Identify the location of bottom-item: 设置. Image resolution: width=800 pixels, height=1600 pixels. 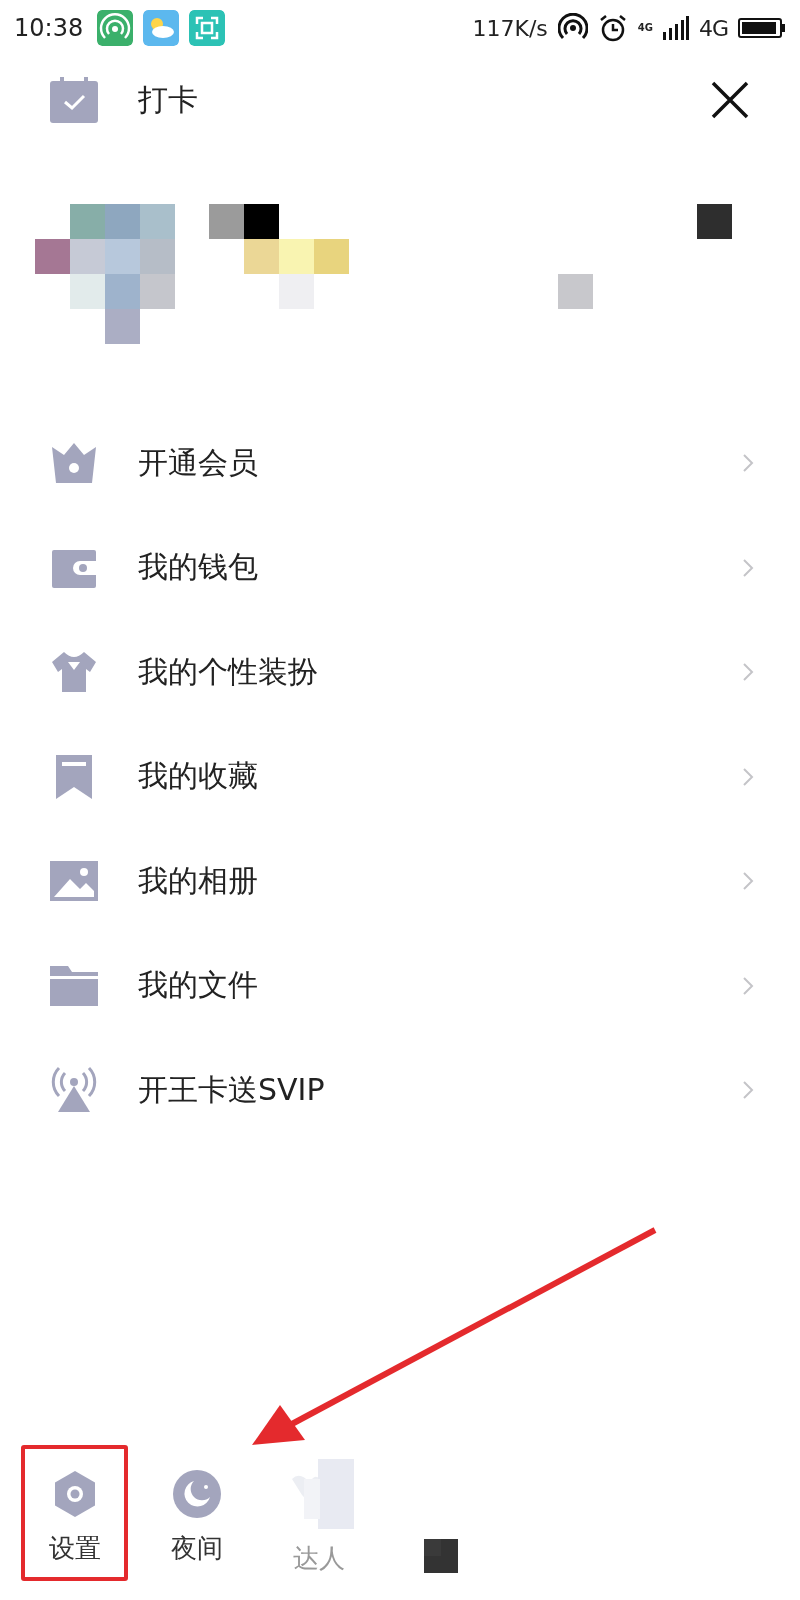
(74, 1513).